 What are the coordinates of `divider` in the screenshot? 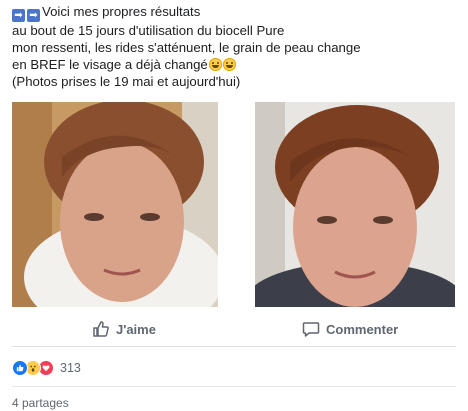 It's located at (234, 386).